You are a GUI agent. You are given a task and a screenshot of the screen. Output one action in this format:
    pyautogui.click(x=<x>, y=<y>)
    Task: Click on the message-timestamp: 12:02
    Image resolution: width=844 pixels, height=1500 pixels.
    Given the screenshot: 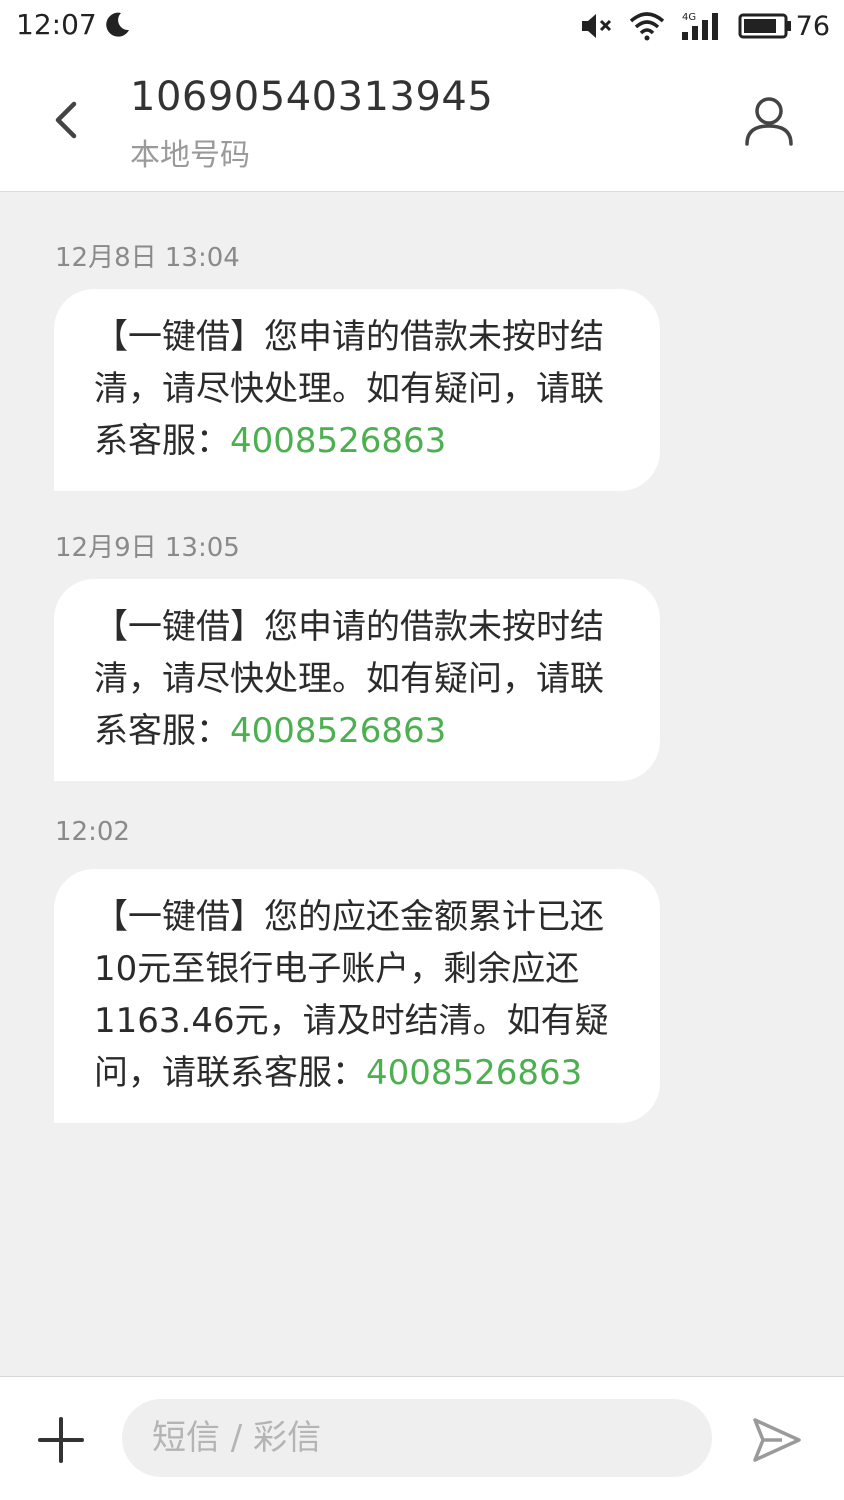 What is the action you would take?
    pyautogui.click(x=92, y=832)
    